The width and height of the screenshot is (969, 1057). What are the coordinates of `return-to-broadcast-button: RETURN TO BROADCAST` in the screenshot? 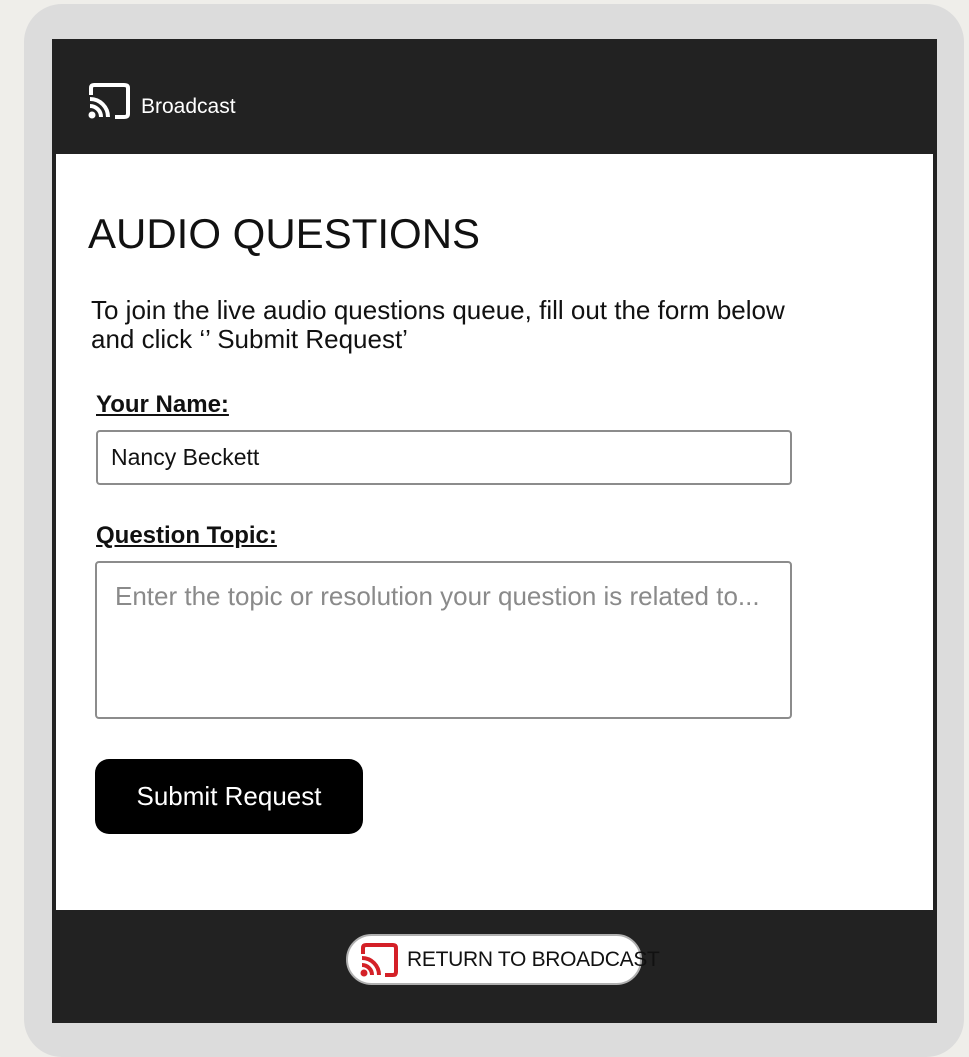 It's located at (503, 959).